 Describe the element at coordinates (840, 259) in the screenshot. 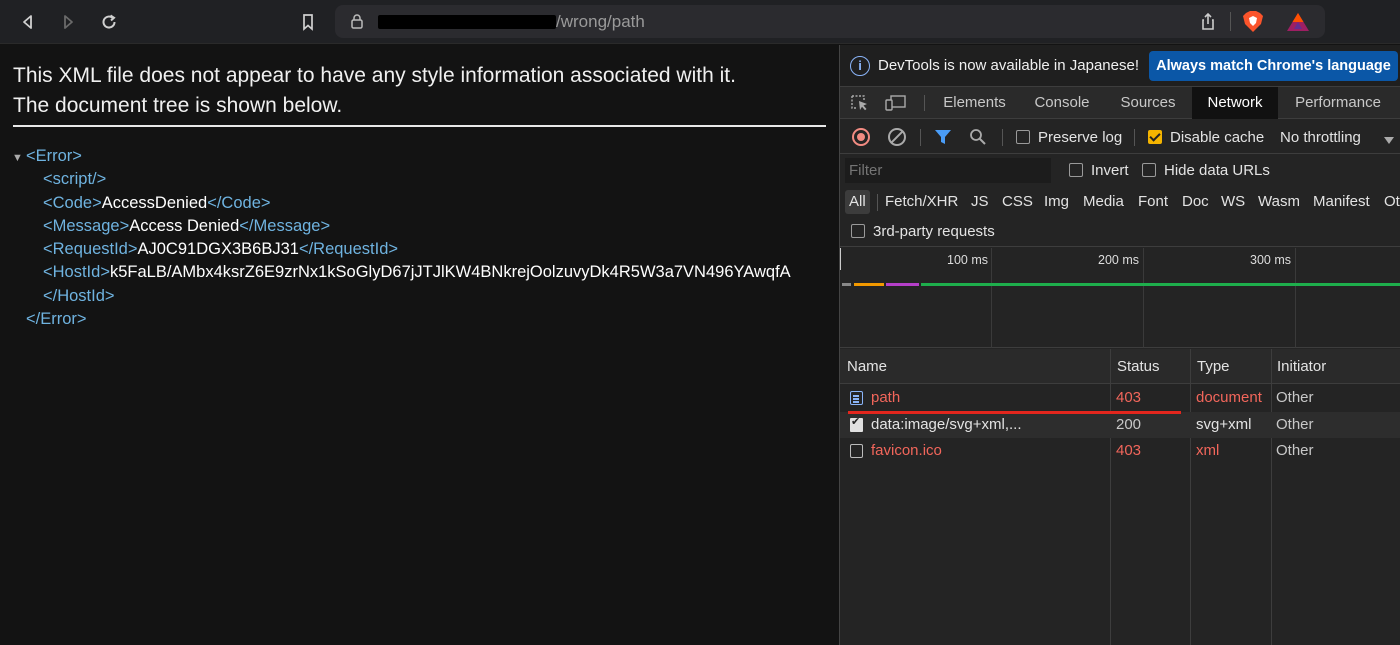

I see `timeline-cursor` at that location.